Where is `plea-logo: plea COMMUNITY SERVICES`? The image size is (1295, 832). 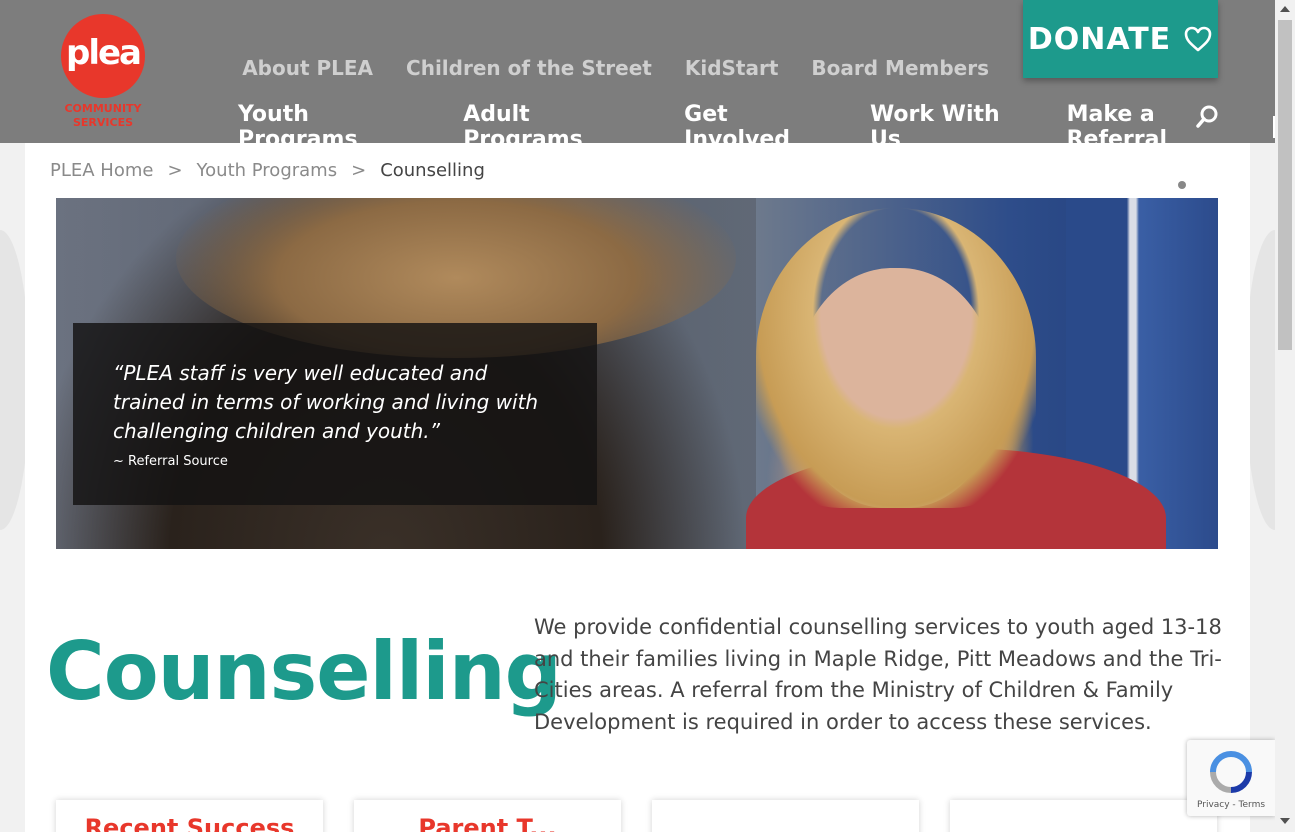
plea-logo: plea COMMUNITY SERVICES is located at coordinates (103, 72).